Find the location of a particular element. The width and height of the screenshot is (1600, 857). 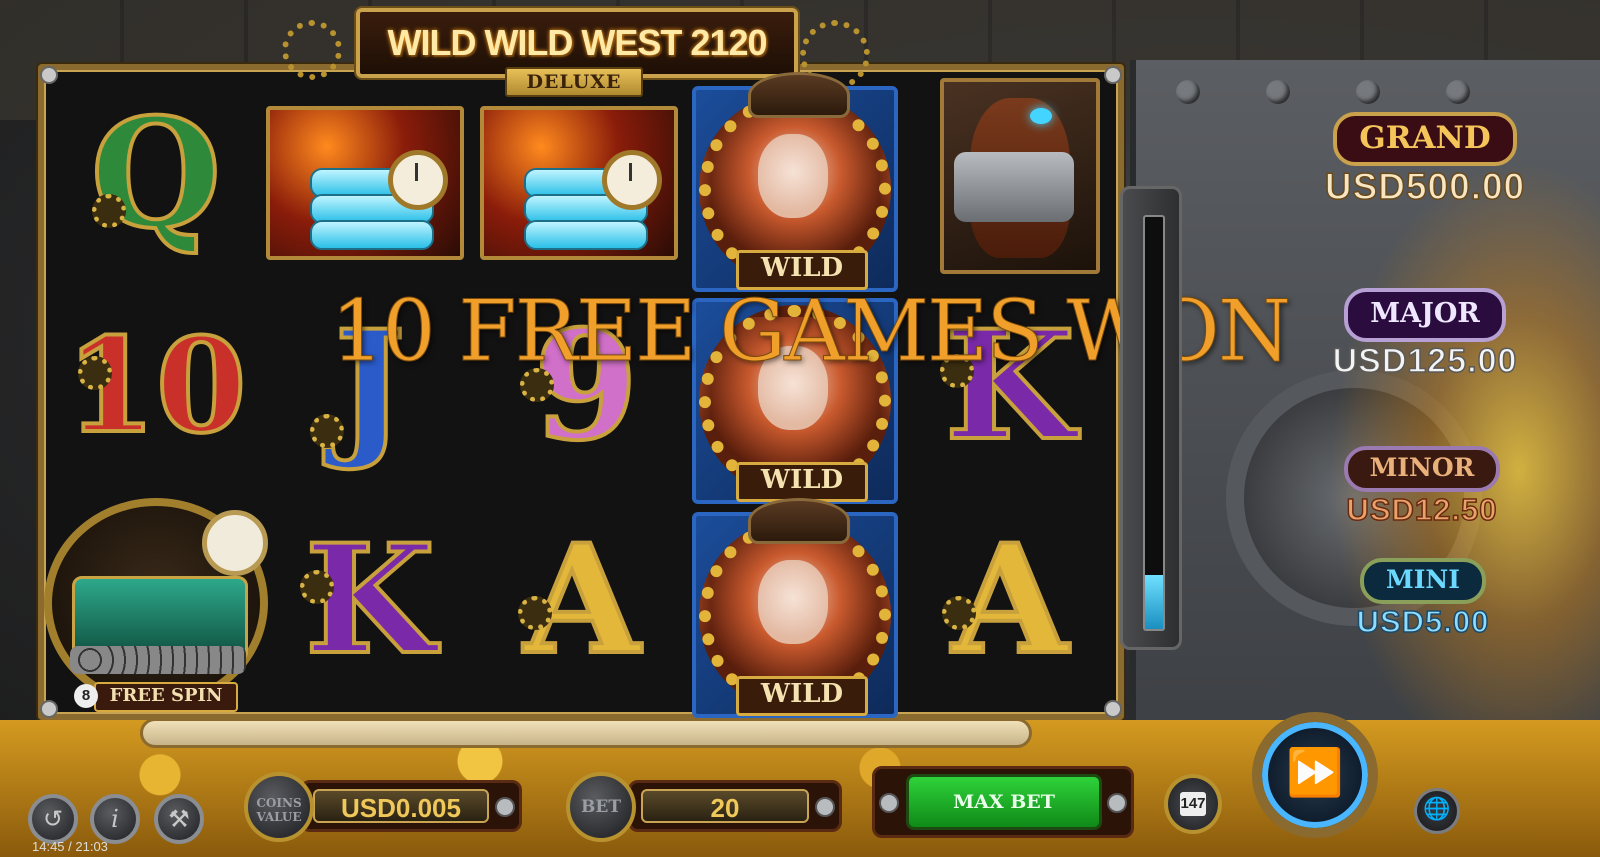

symbol-10: 10 is located at coordinates (156, 386).